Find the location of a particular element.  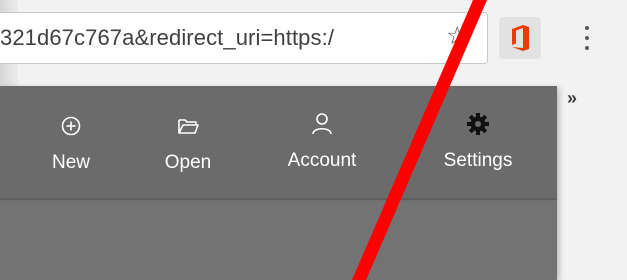

open-label: Open is located at coordinates (188, 162).